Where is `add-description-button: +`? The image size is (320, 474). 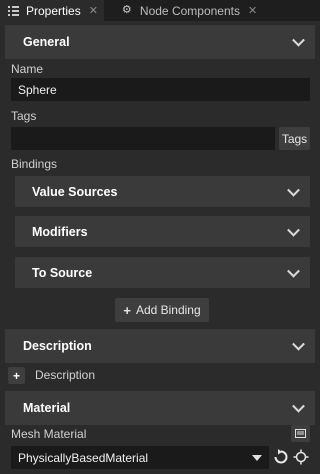 add-description-button: + is located at coordinates (16, 375).